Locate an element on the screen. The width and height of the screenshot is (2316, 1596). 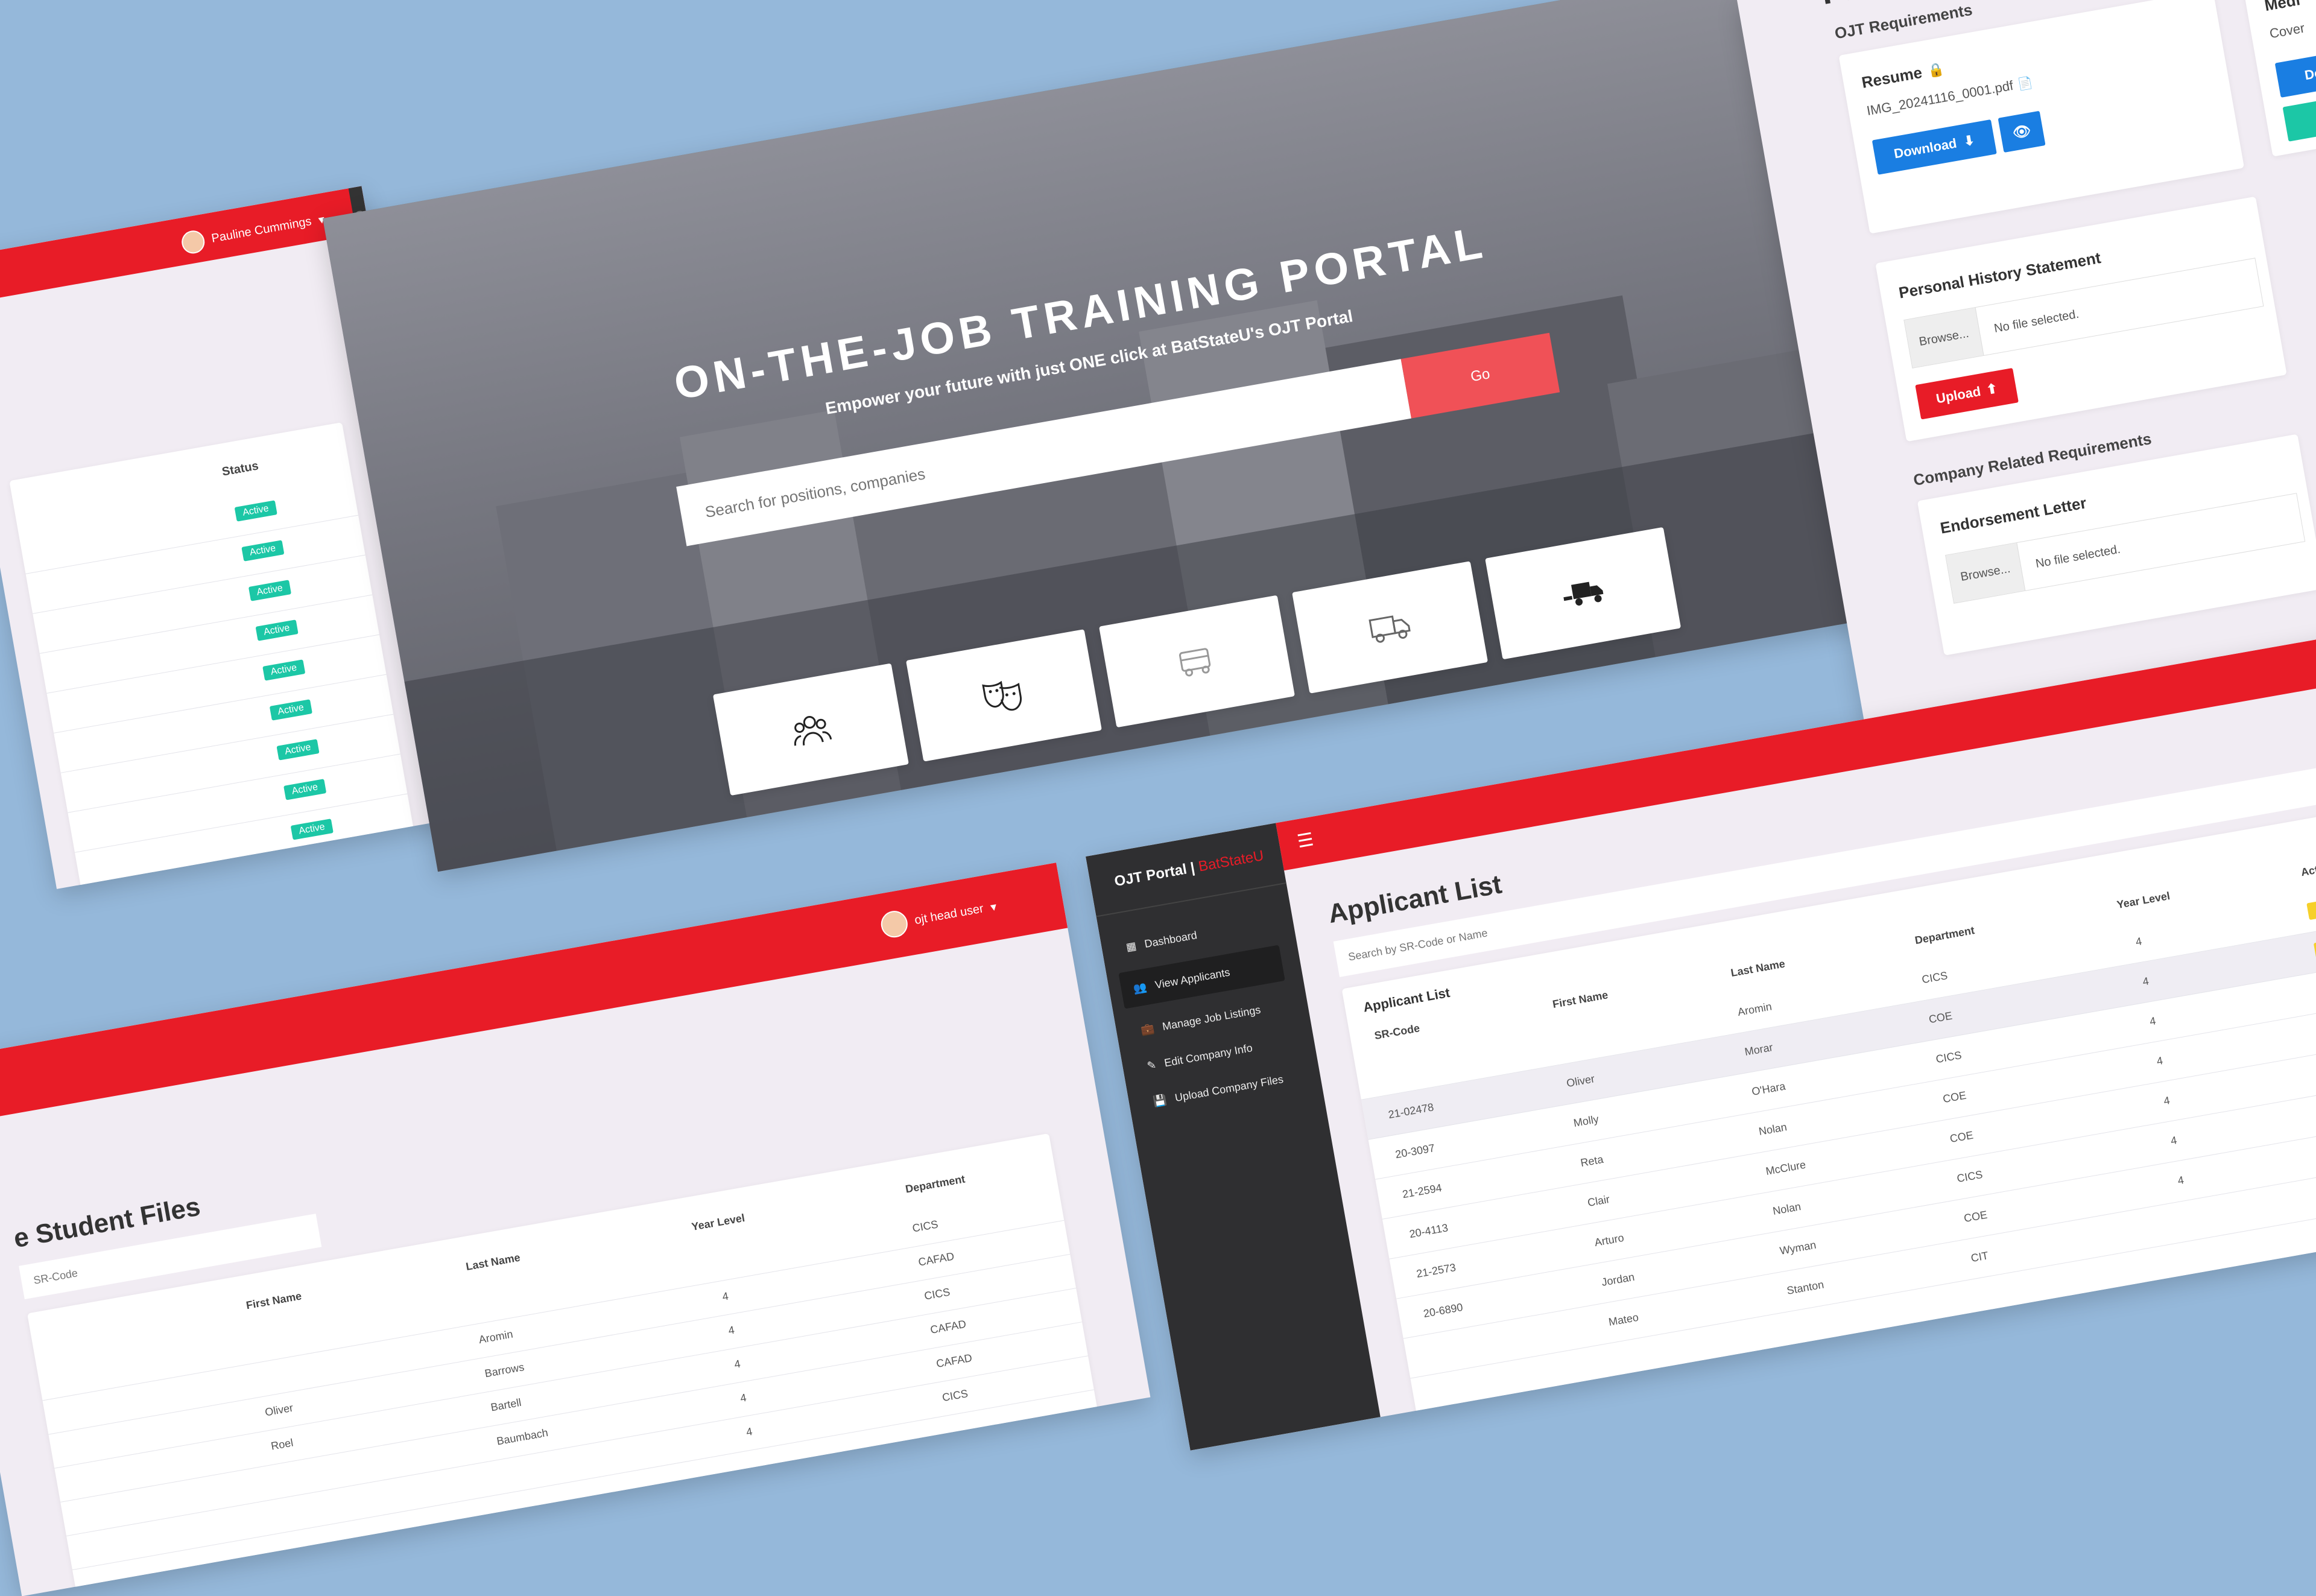
cell-last: Morar is located at coordinates (1759, 1049).